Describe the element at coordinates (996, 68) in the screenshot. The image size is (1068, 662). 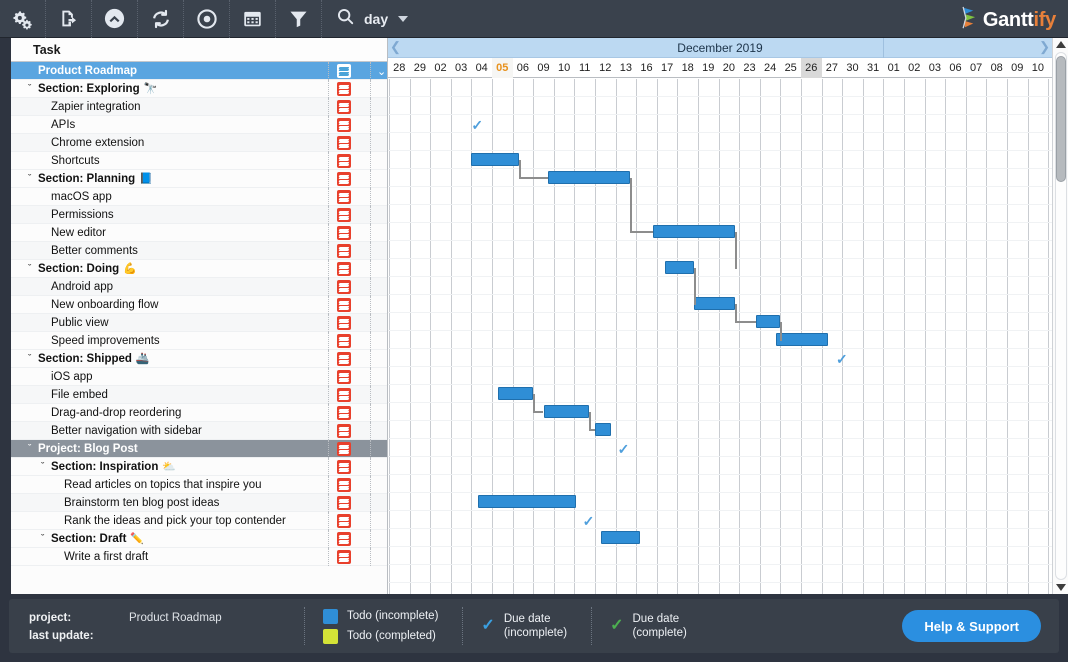
I see `day-column-header: 08` at that location.